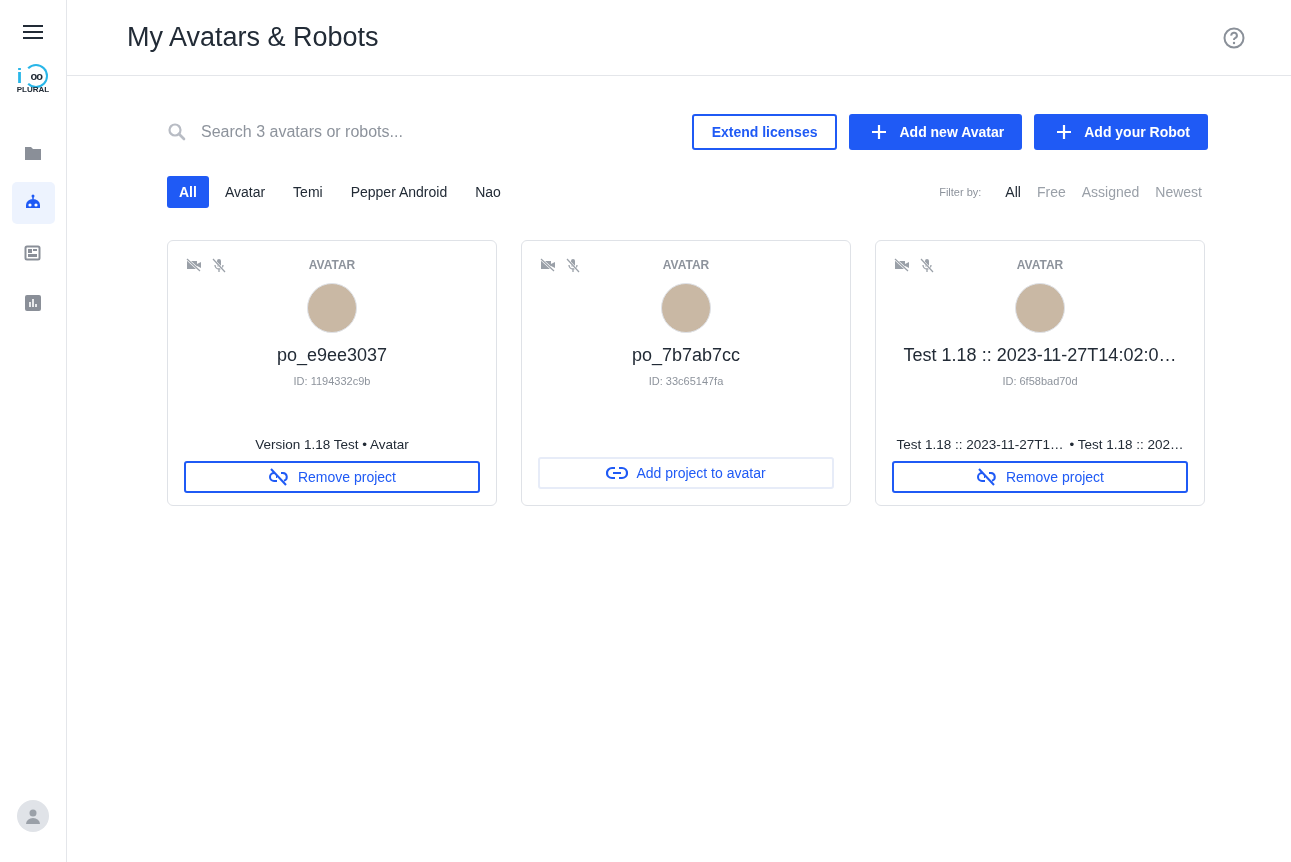  What do you see at coordinates (245, 192) in the screenshot?
I see `category-tab: Avatar` at bounding box center [245, 192].